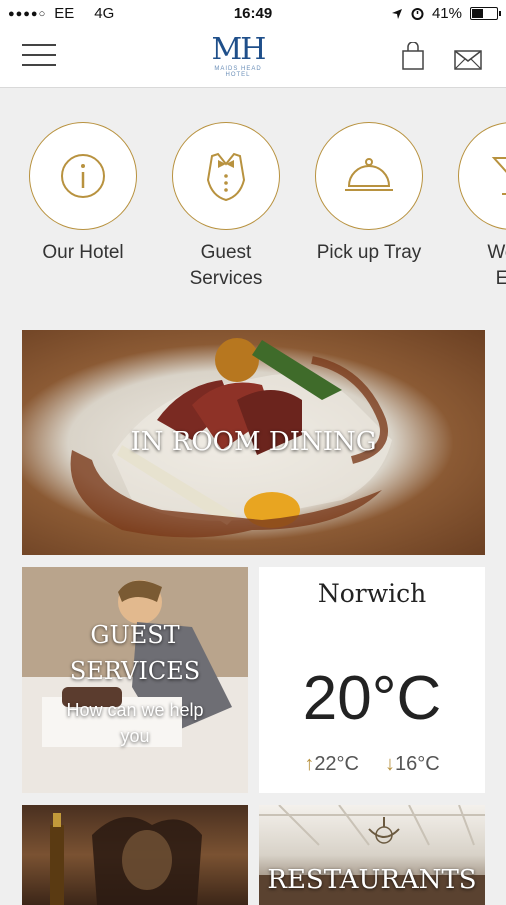 Image resolution: width=506 pixels, height=905 pixels. What do you see at coordinates (468, 60) in the screenshot?
I see `mail-icon` at bounding box center [468, 60].